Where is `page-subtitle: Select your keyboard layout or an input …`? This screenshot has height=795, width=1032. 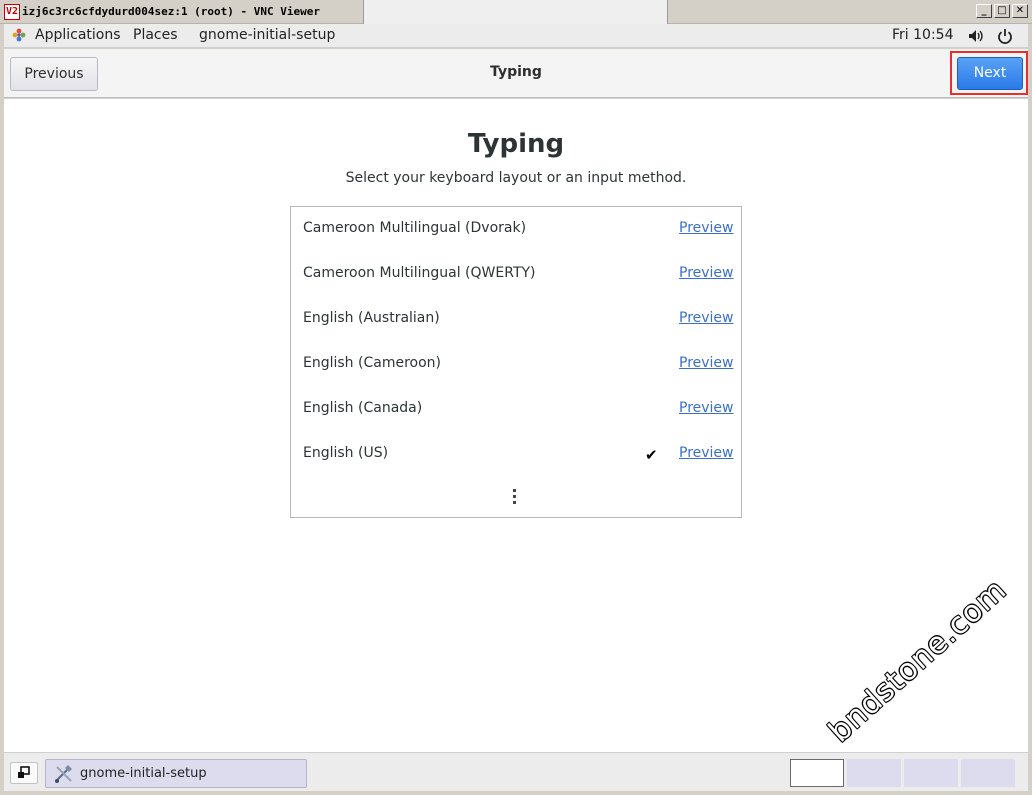 page-subtitle: Select your keyboard layout or an input … is located at coordinates (516, 178).